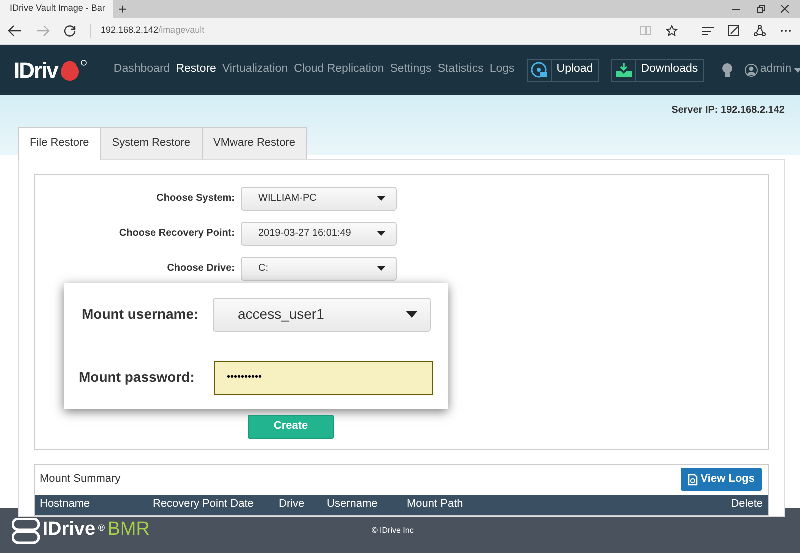  Describe the element at coordinates (195, 199) in the screenshot. I see `field-label: Choose System:` at that location.